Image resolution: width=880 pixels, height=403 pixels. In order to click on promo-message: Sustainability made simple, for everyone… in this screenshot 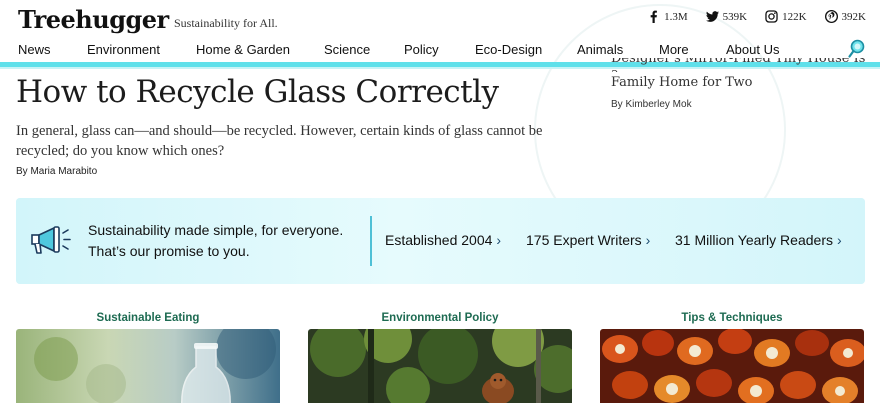, I will do `click(215, 241)`.